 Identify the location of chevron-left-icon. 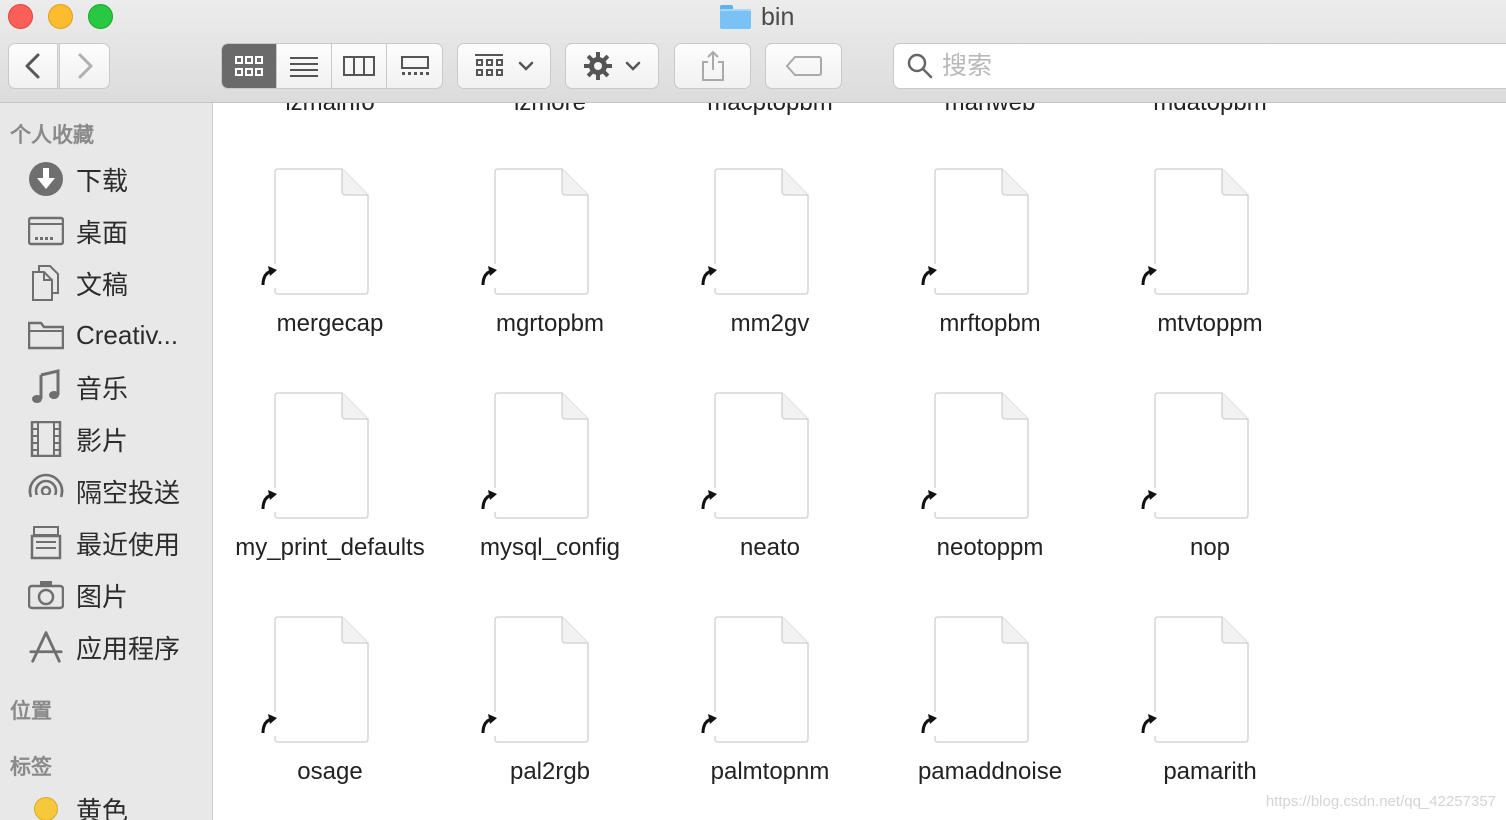
(32, 66).